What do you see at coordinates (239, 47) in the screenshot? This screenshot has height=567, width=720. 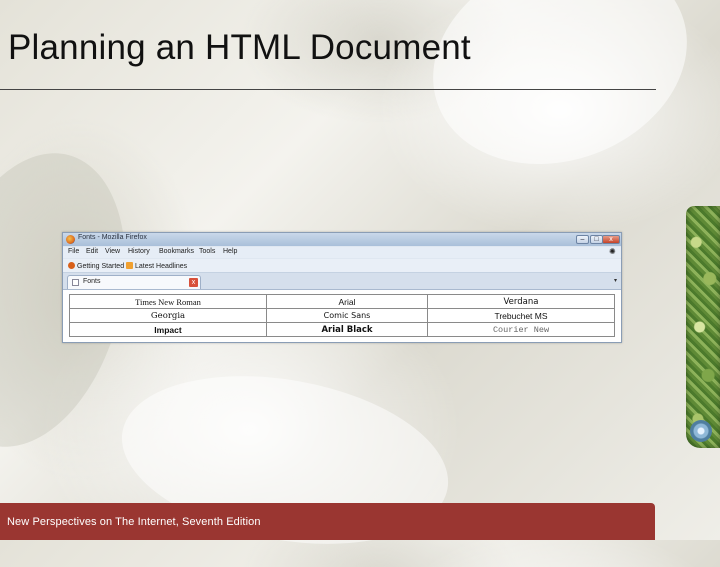 I see `slide-title: Planning an HTML Document` at bounding box center [239, 47].